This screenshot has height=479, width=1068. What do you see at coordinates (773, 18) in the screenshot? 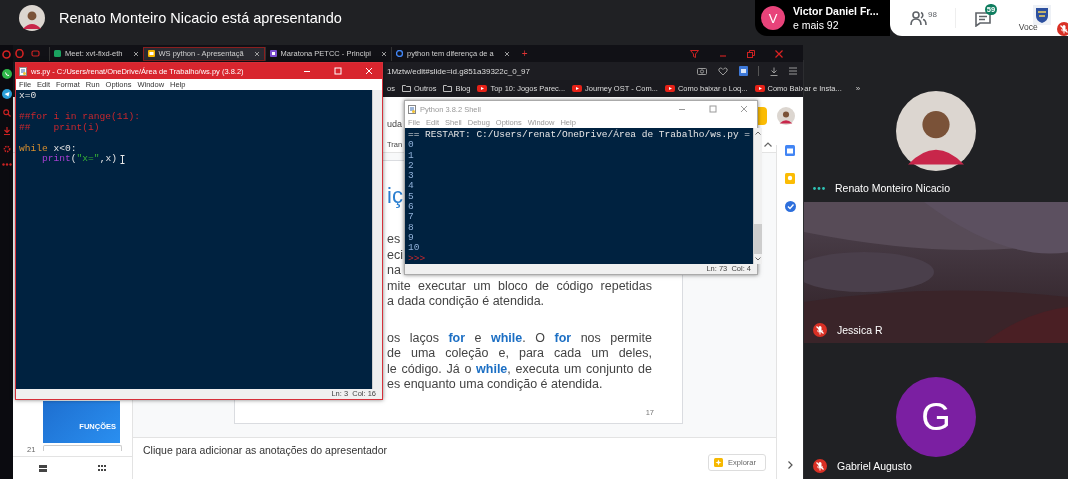
I see `avatar: V` at bounding box center [773, 18].